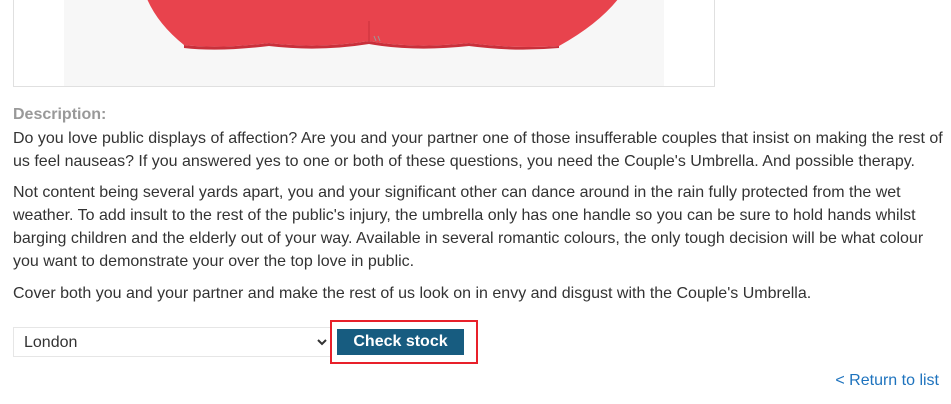 The image size is (951, 404). I want to click on return-to-list-link: < Return to list, so click(887, 381).